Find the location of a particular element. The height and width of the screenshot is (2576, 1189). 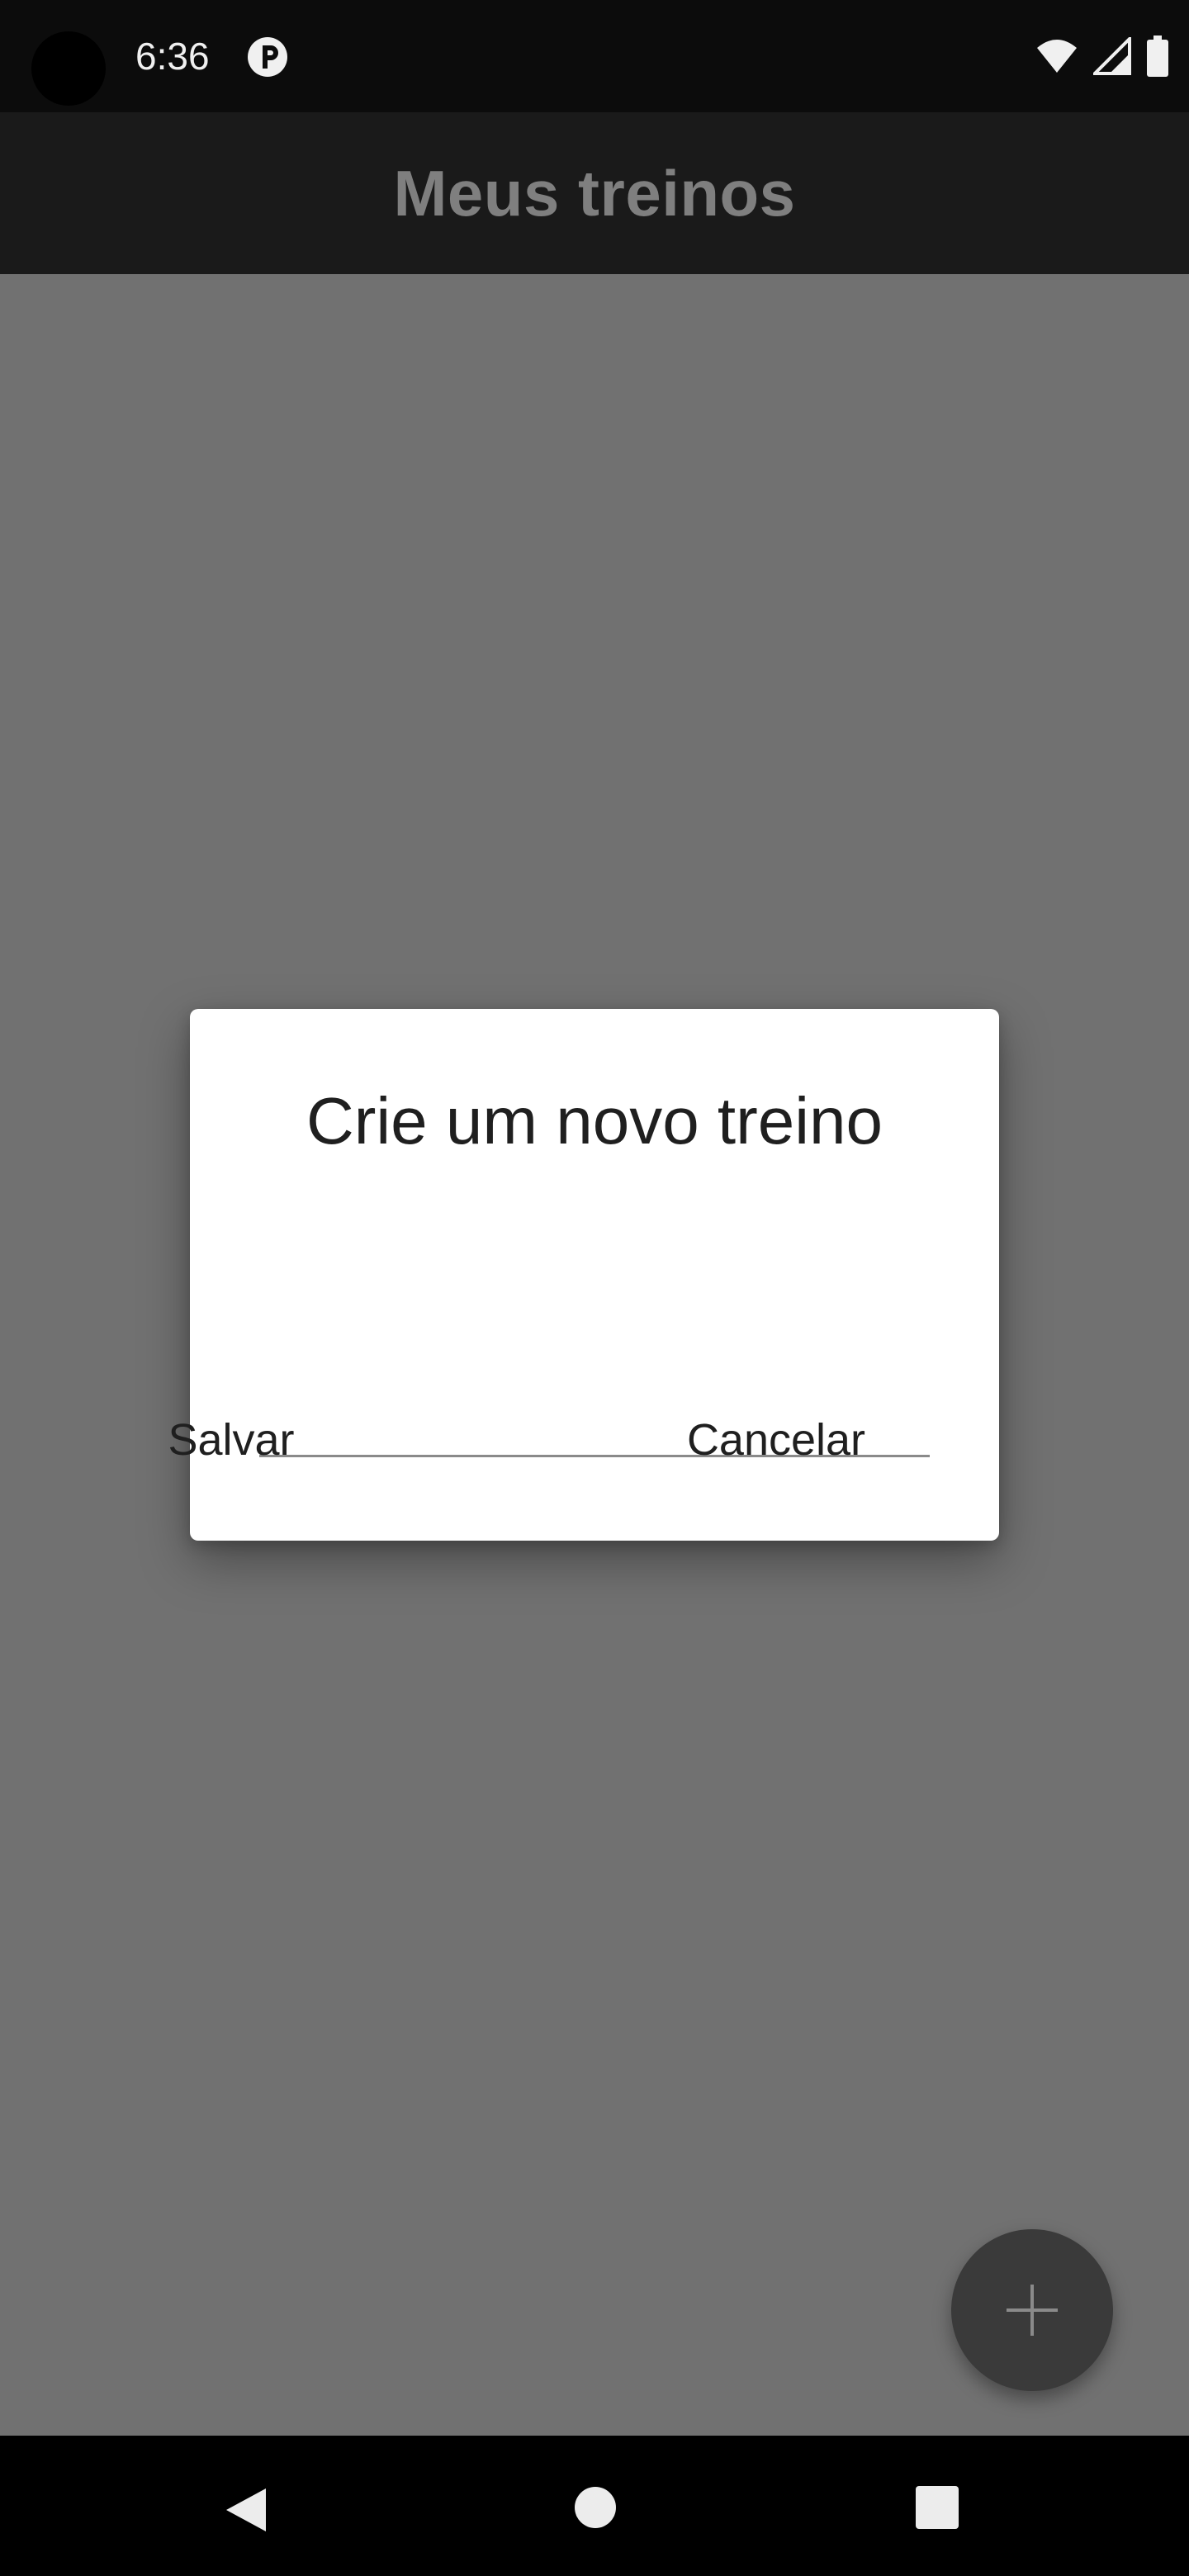

status-time: 6:36 is located at coordinates (172, 56).